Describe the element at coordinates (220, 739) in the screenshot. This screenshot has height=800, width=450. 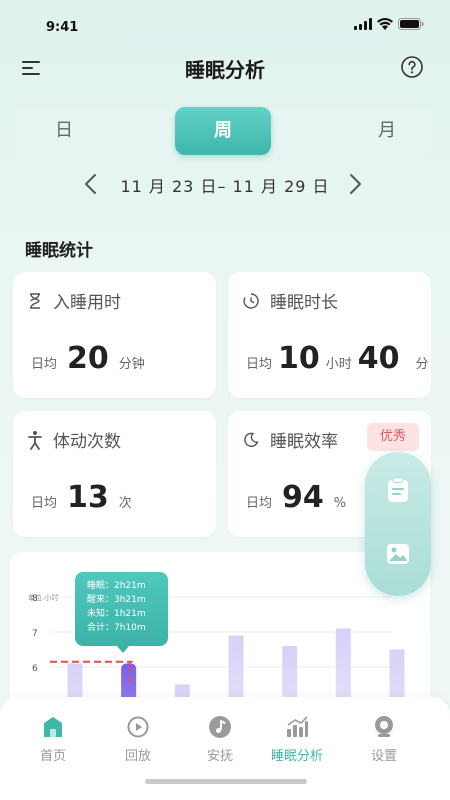
I see `tab-soothe: 安抚` at that location.